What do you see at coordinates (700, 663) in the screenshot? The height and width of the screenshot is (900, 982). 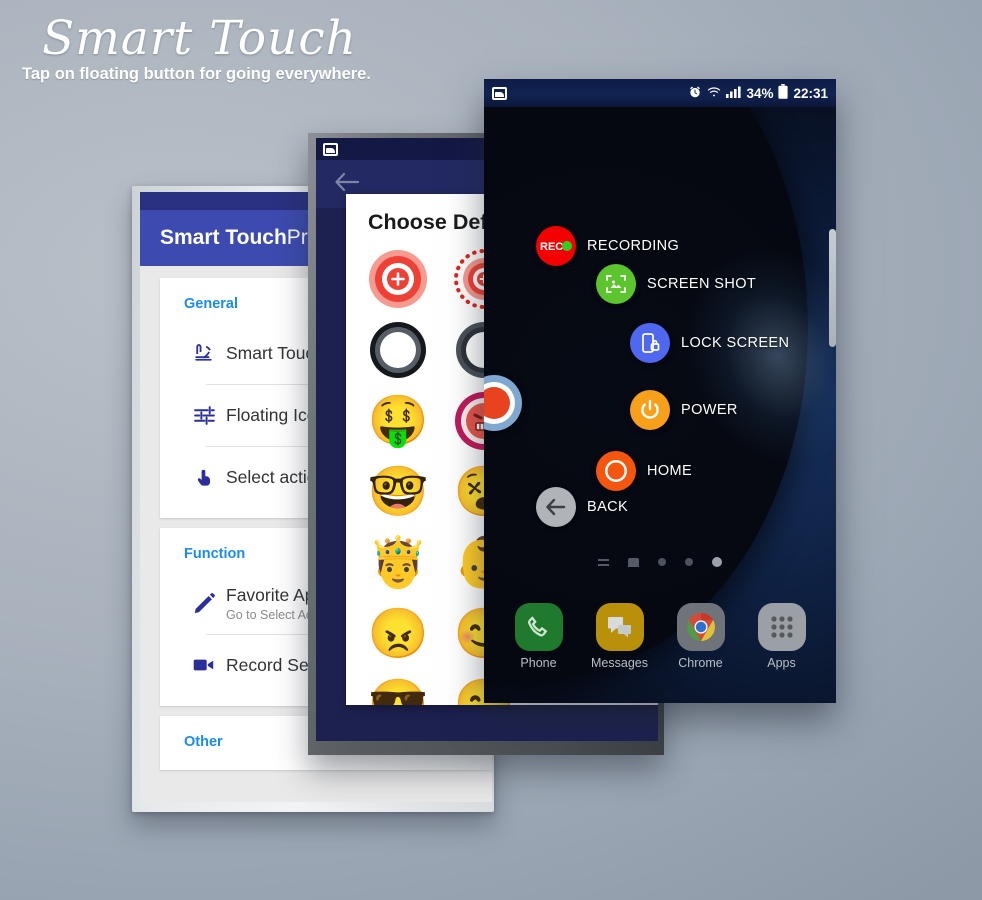 I see `dock-label: Chrome` at bounding box center [700, 663].